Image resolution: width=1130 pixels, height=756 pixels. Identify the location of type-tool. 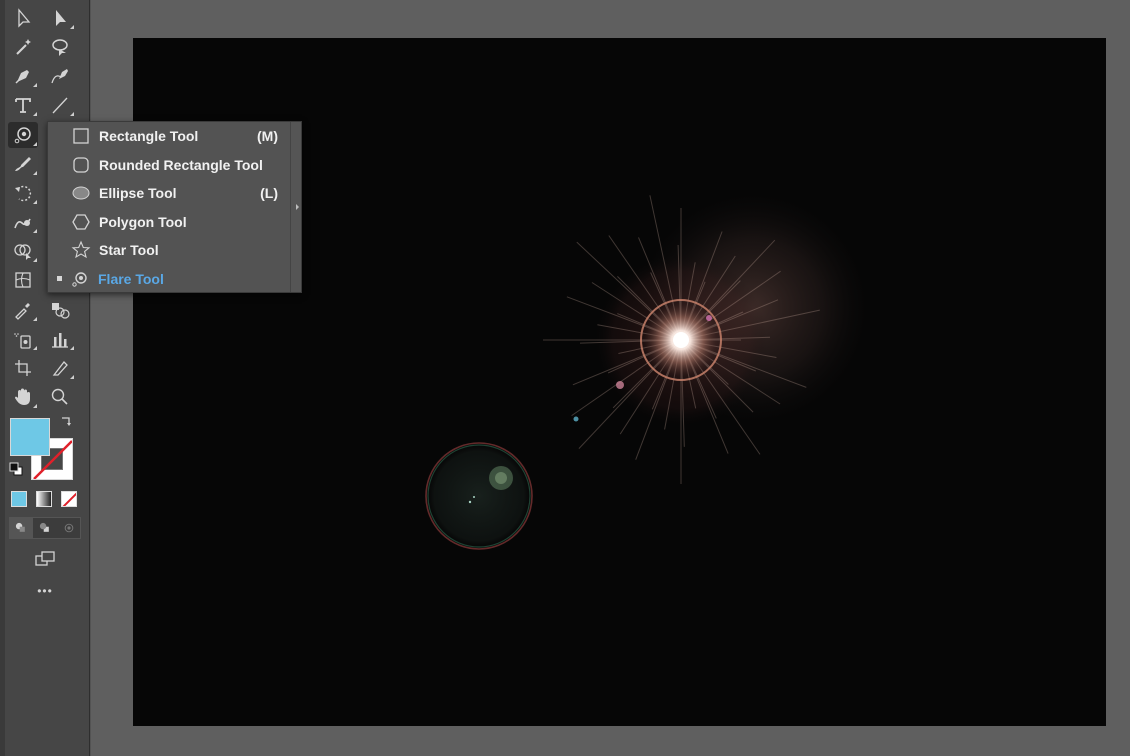
(23, 105).